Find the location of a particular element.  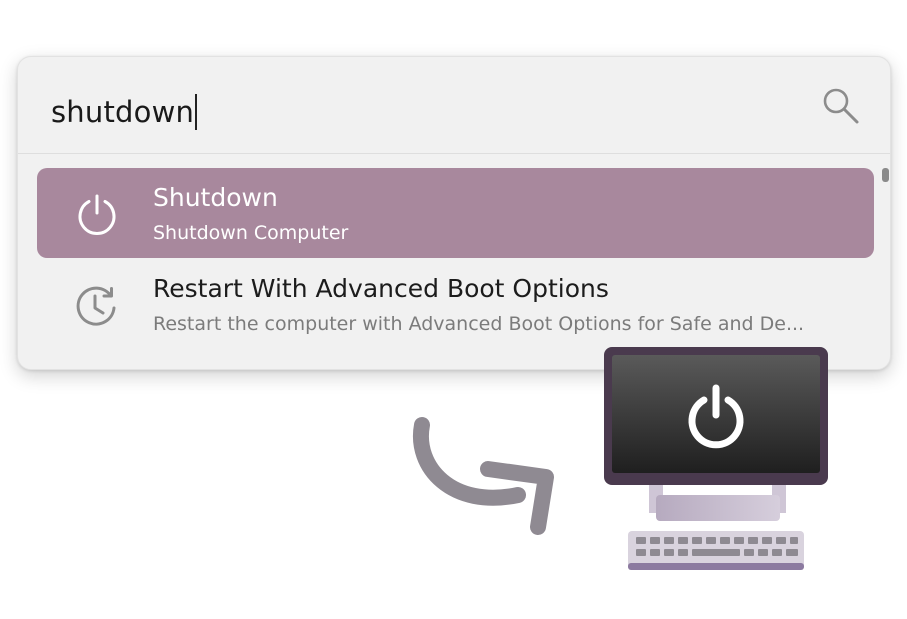

power-icon is located at coordinates (97, 214).